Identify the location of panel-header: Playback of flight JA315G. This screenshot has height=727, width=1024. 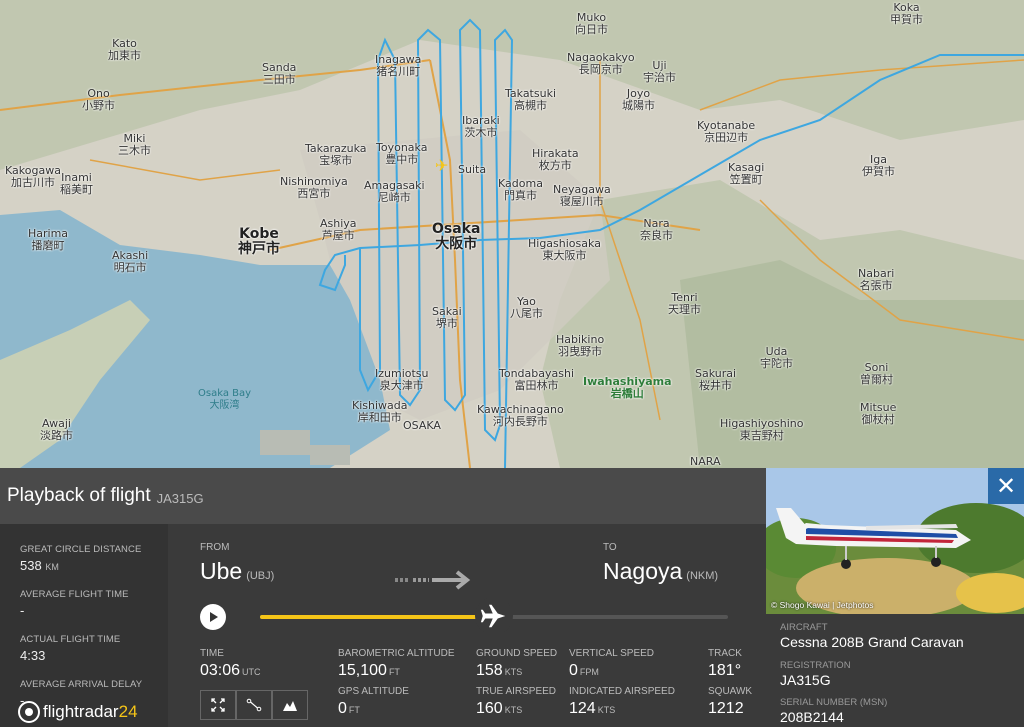
(383, 496).